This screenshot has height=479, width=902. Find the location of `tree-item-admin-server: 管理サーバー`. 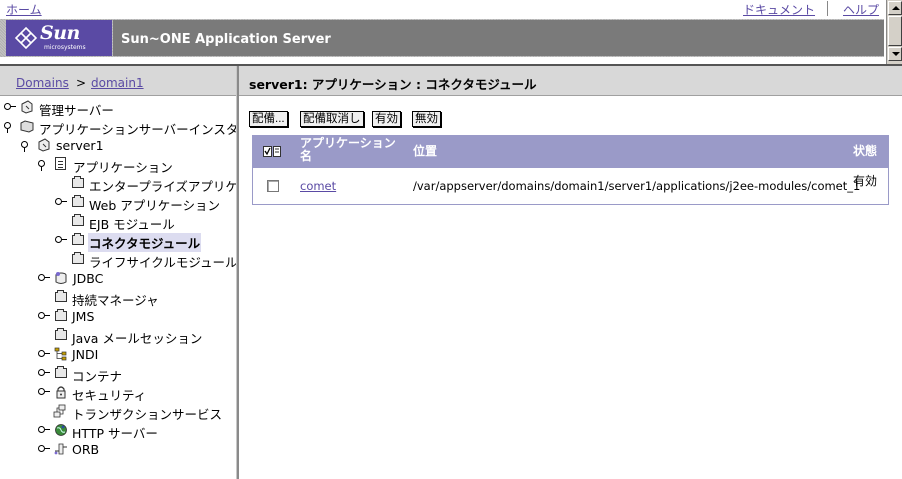

tree-item-admin-server: 管理サーバー is located at coordinates (118, 108).